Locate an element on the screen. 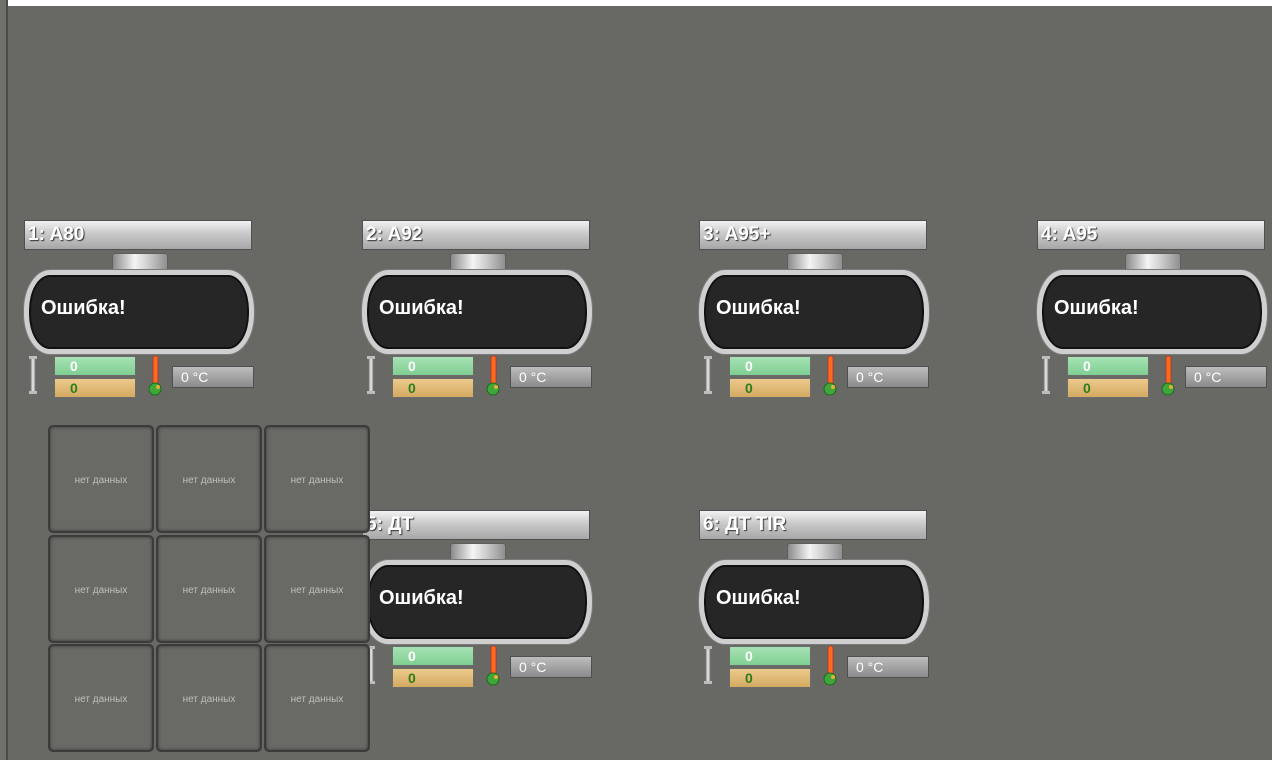 This screenshot has height=760, width=1272. tank-title: 2: A92 is located at coordinates (476, 235).